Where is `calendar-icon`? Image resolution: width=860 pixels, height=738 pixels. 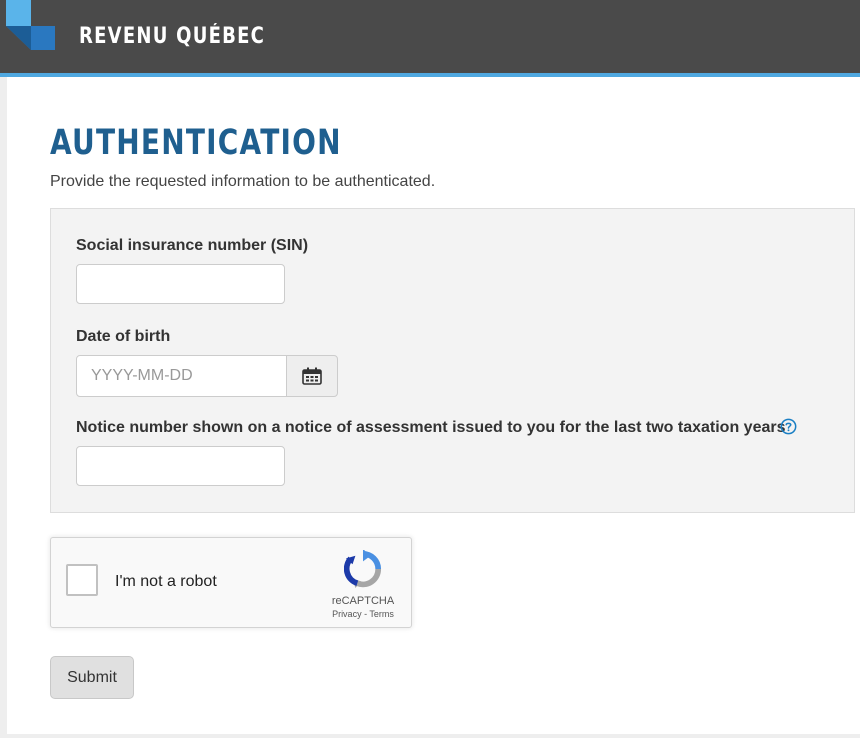 calendar-icon is located at coordinates (312, 376).